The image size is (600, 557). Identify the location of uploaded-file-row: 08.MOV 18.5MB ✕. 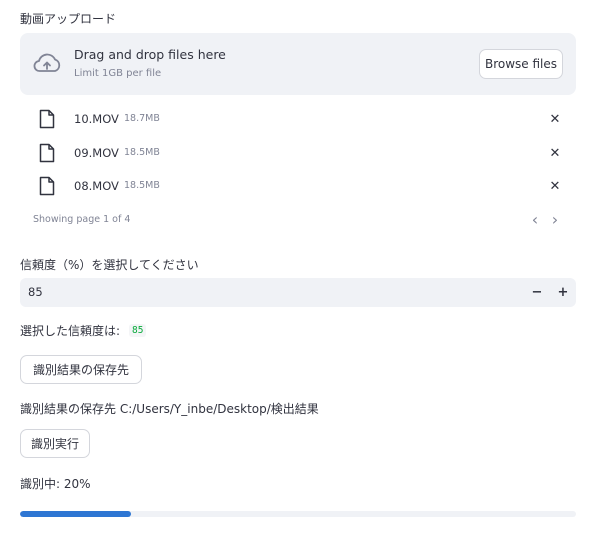
(298, 186).